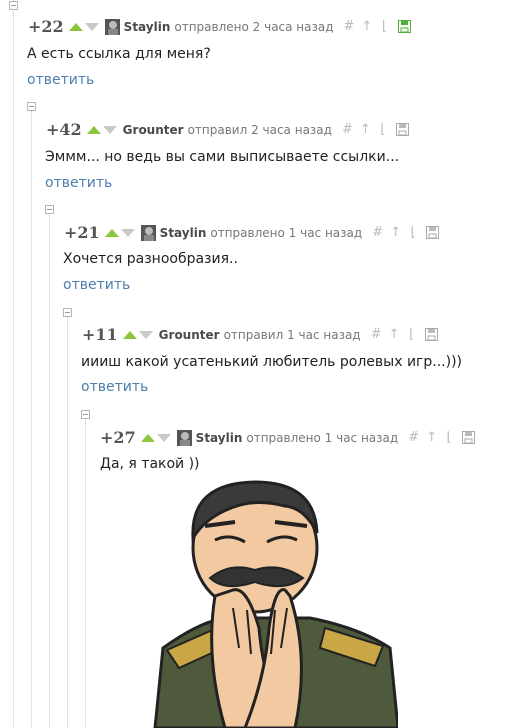 Image resolution: width=507 pixels, height=728 pixels. I want to click on comment-header: +11 Grounter отправил 1 час назад # ↑ ⌊, so click(264, 334).